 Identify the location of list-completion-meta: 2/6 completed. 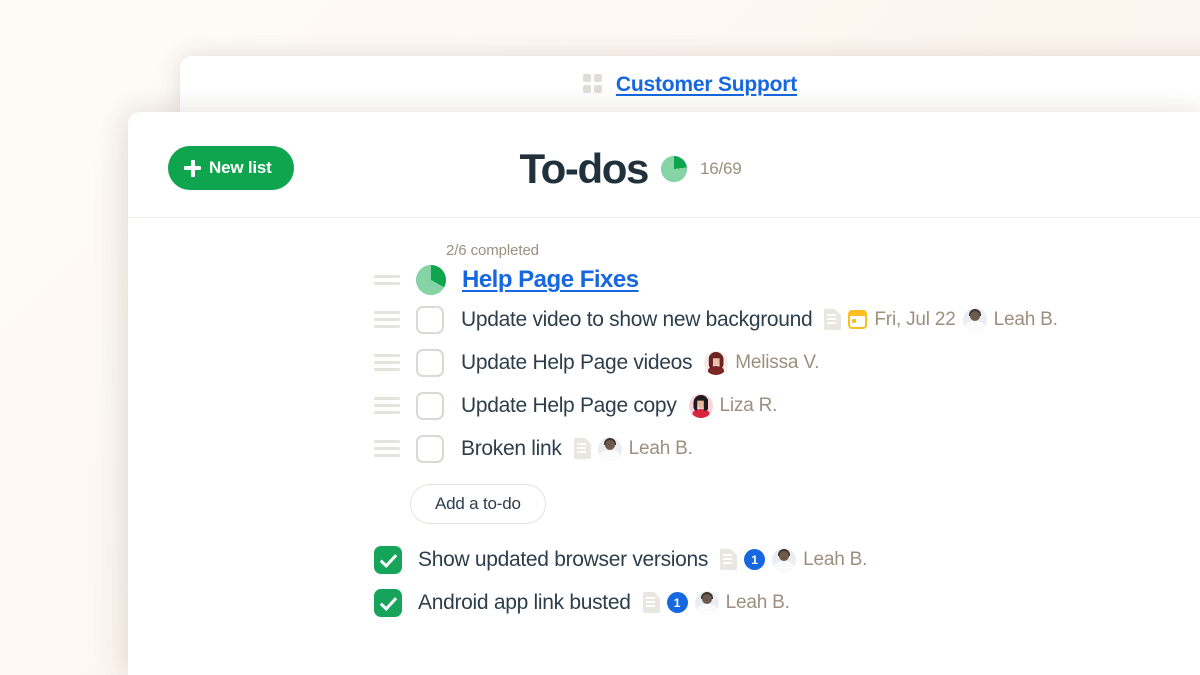
(492, 250).